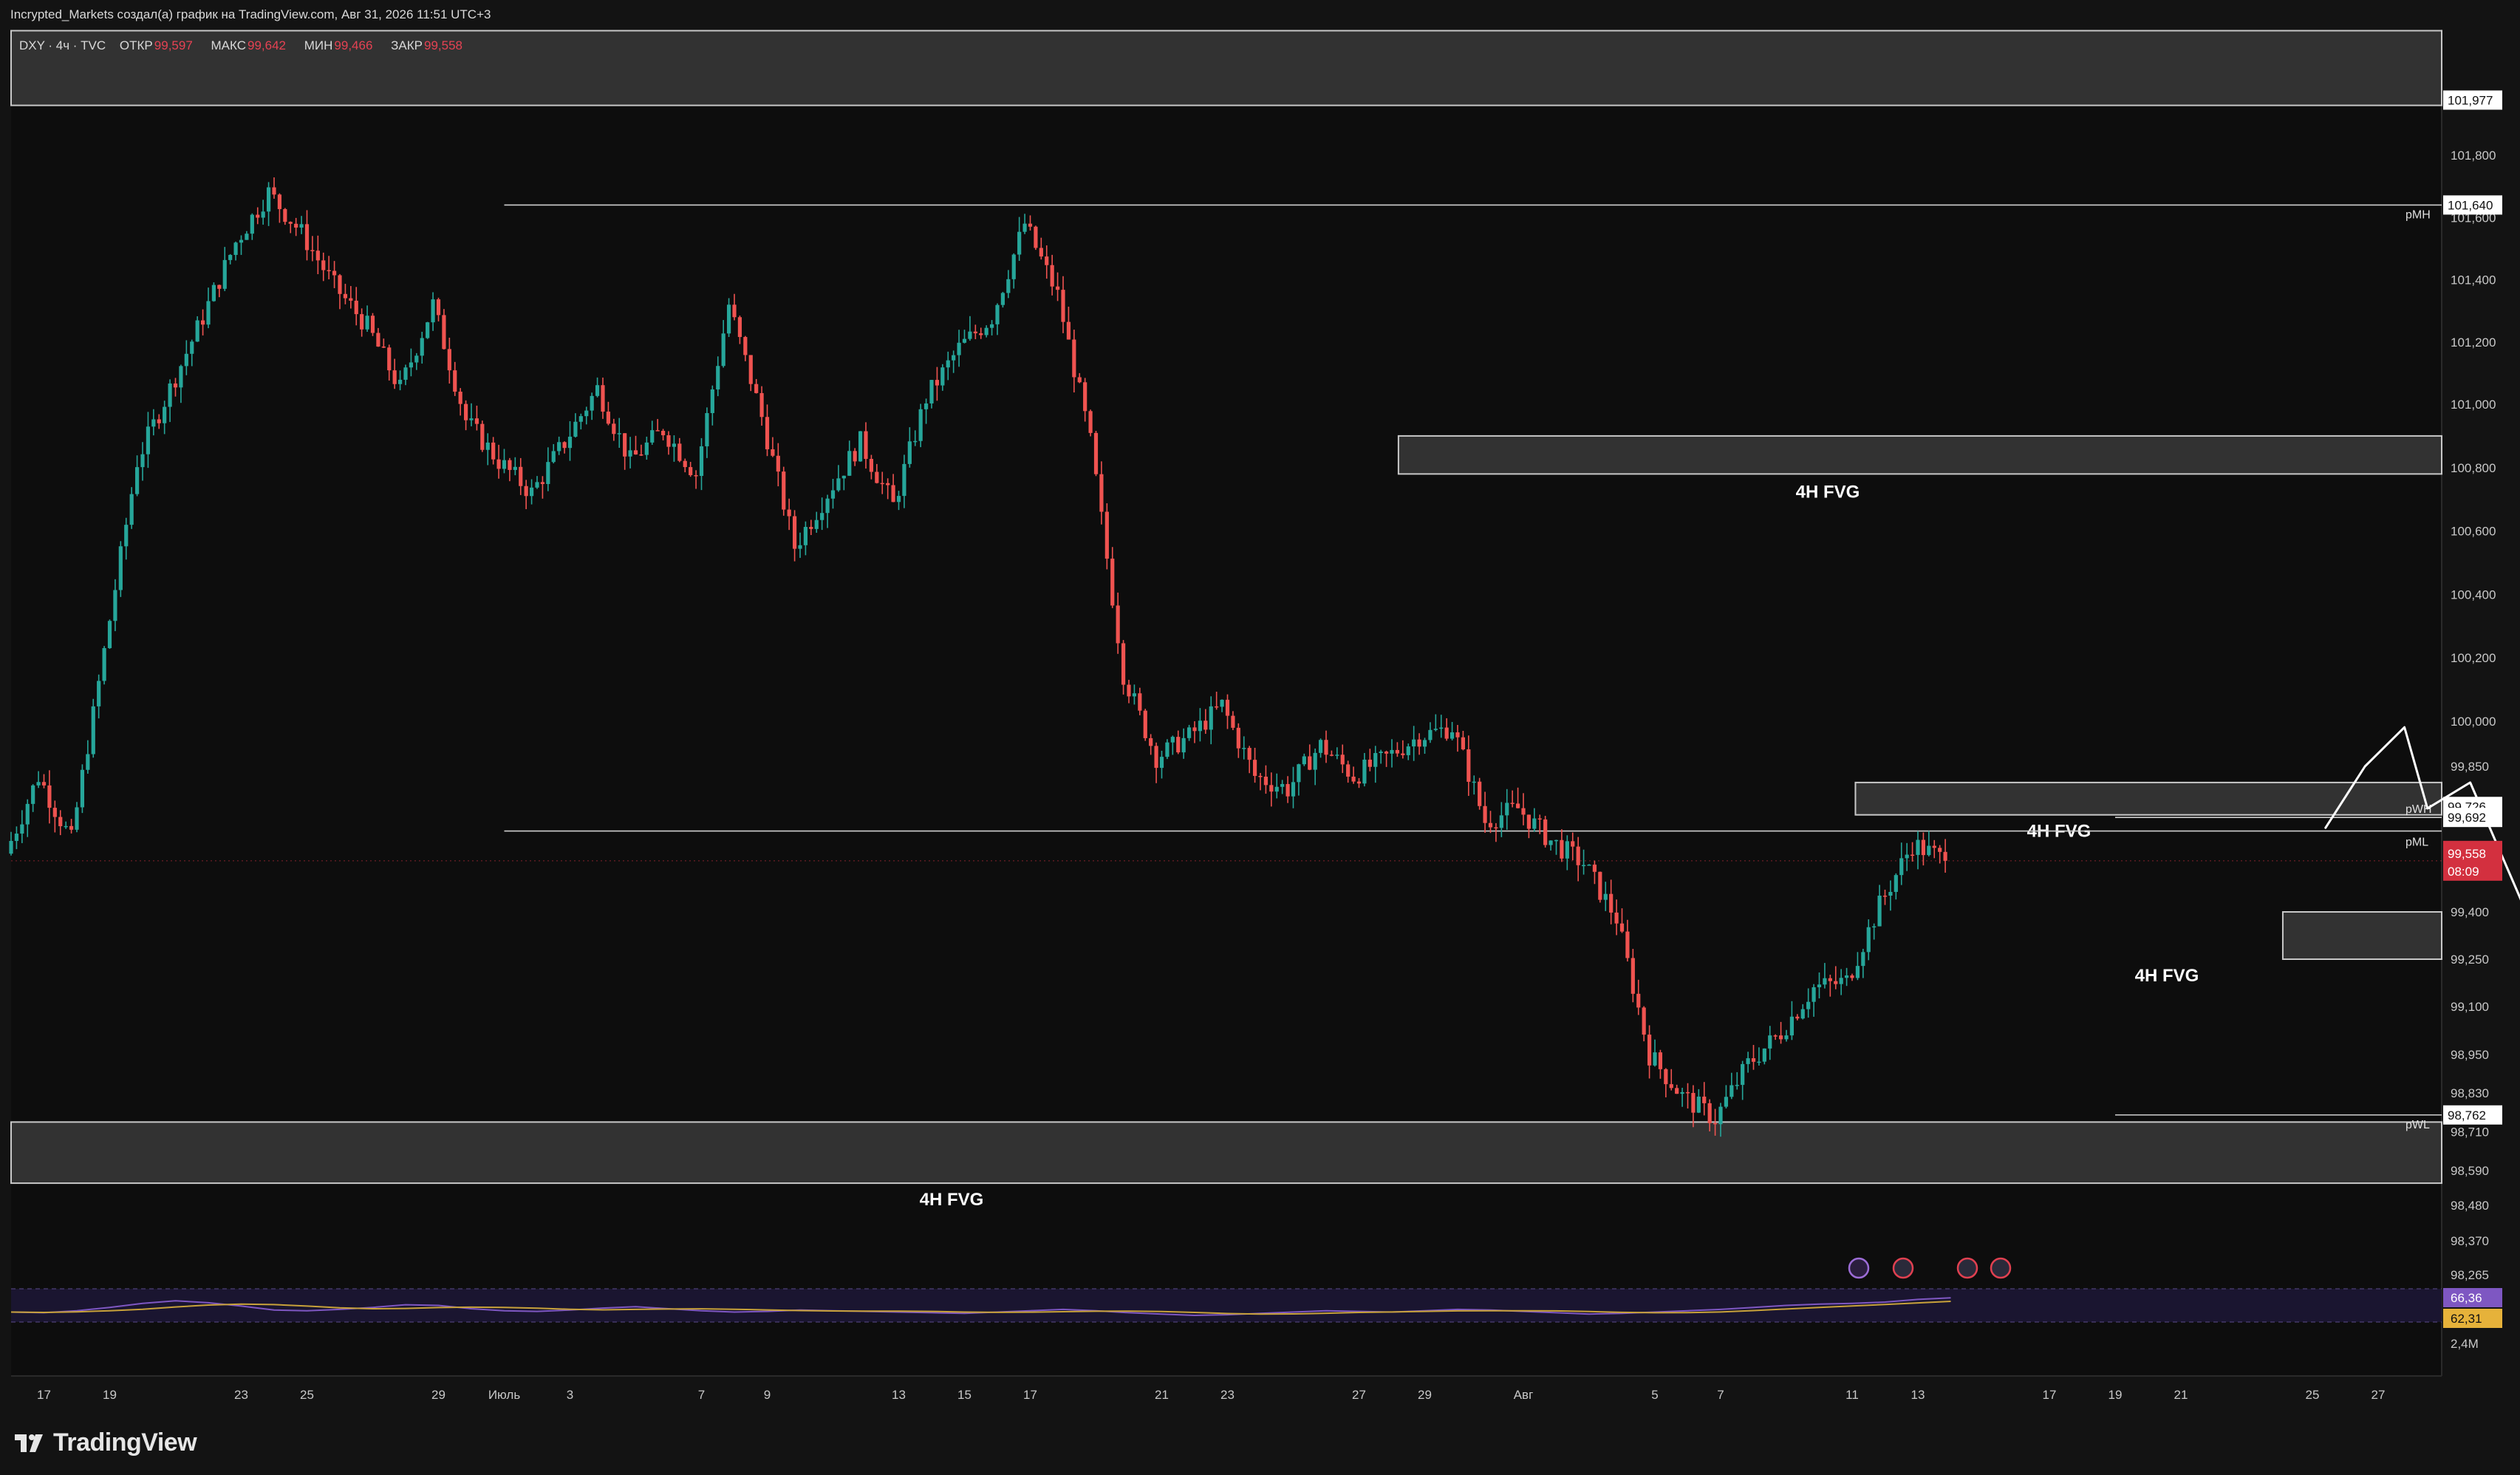  Describe the element at coordinates (229, 45) in the screenshot. I see `legend-high-label: МАКС` at that location.